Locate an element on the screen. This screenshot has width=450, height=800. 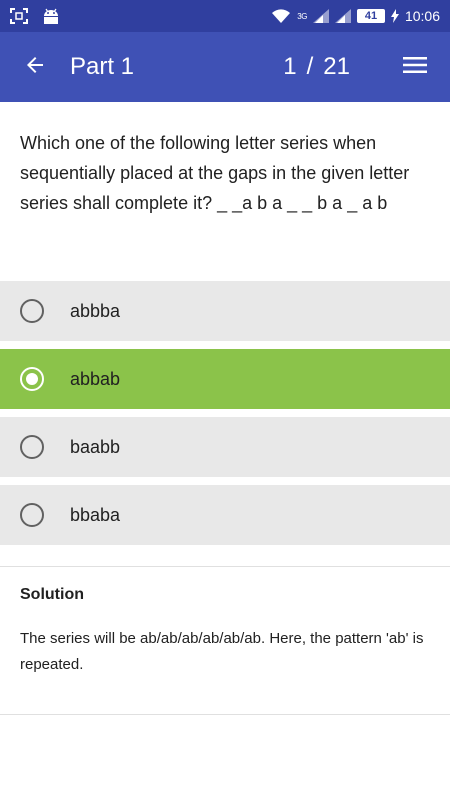
charging-icon is located at coordinates (394, 16).